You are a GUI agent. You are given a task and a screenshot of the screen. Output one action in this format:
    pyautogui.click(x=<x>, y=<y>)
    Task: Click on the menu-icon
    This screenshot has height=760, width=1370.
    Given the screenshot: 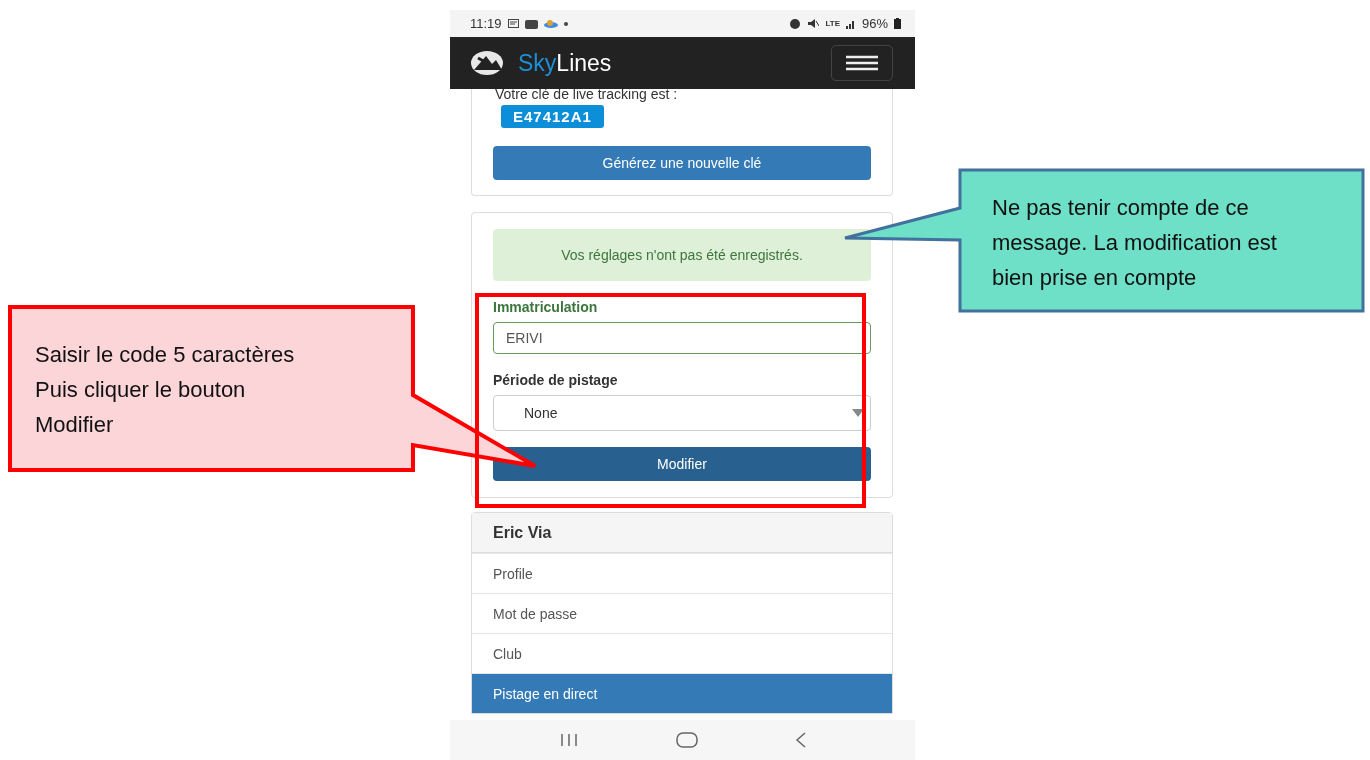 What is the action you would take?
    pyautogui.click(x=862, y=63)
    